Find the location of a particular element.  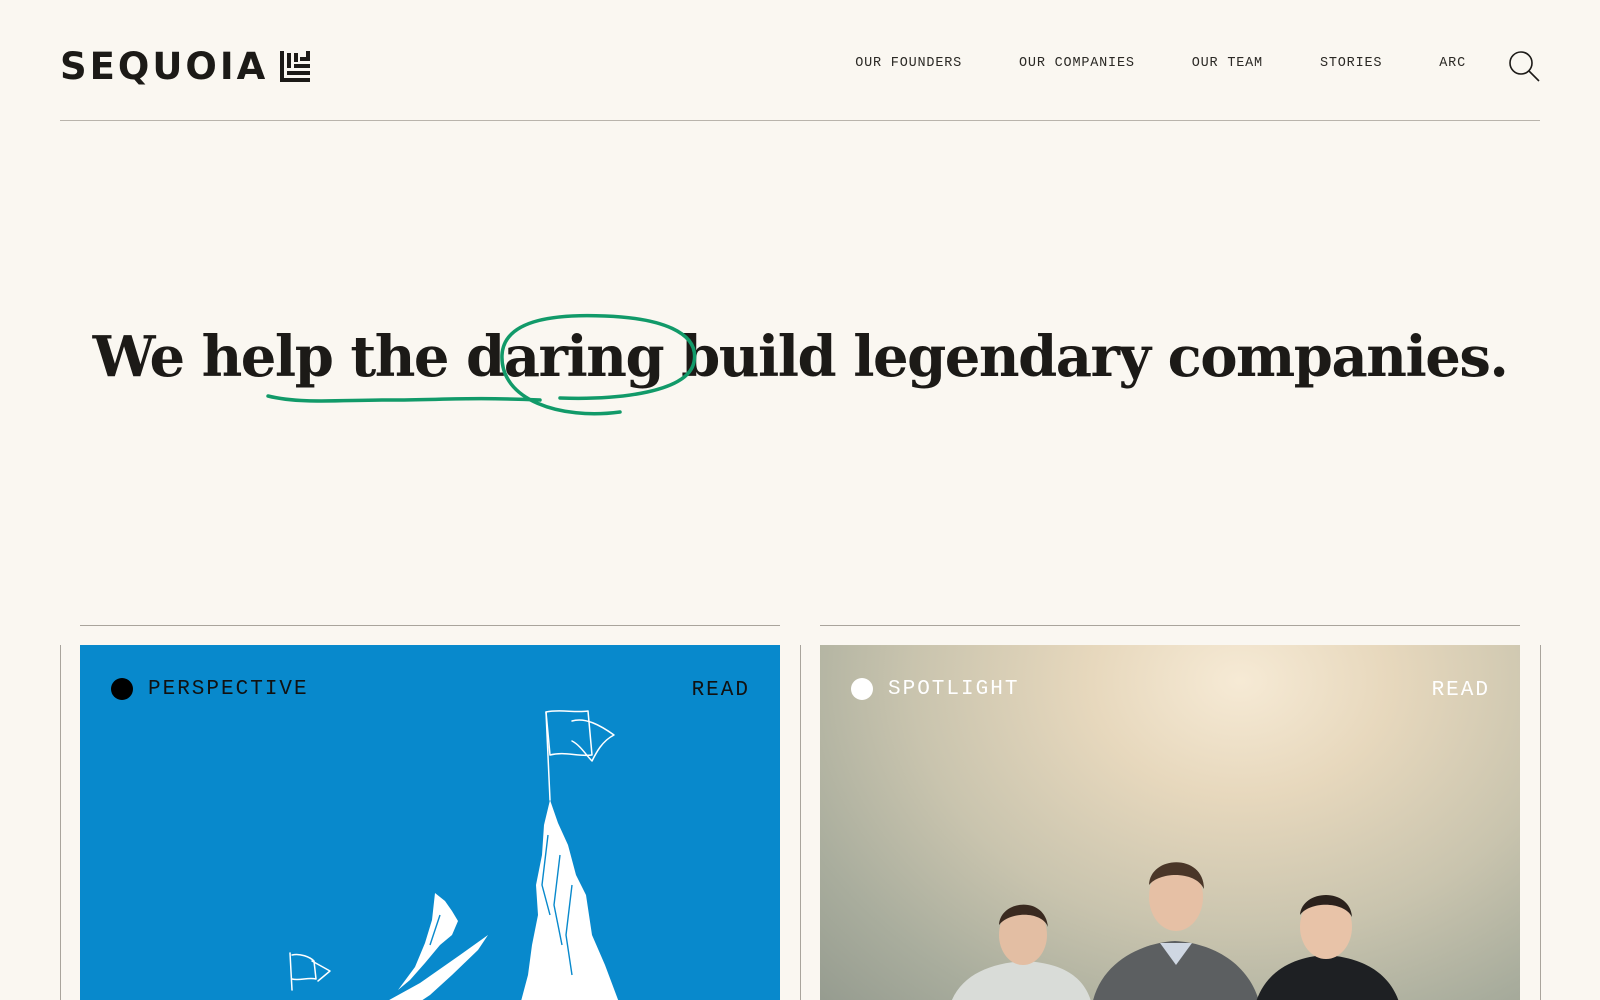

search-icon is located at coordinates (1524, 66).